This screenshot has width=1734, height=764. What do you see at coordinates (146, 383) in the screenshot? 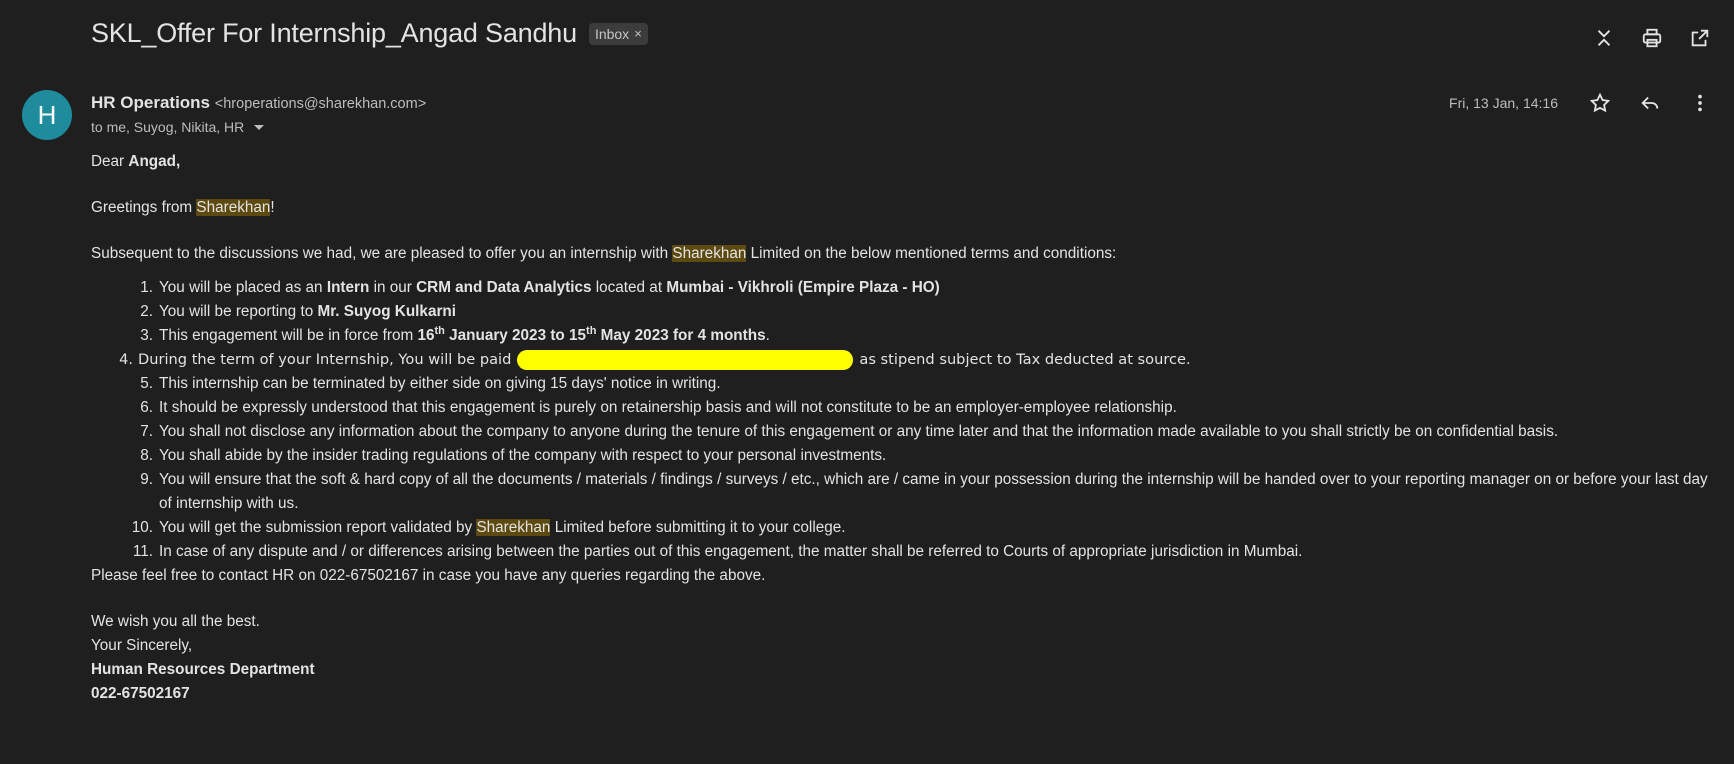
I see `item-number: 5.` at bounding box center [146, 383].